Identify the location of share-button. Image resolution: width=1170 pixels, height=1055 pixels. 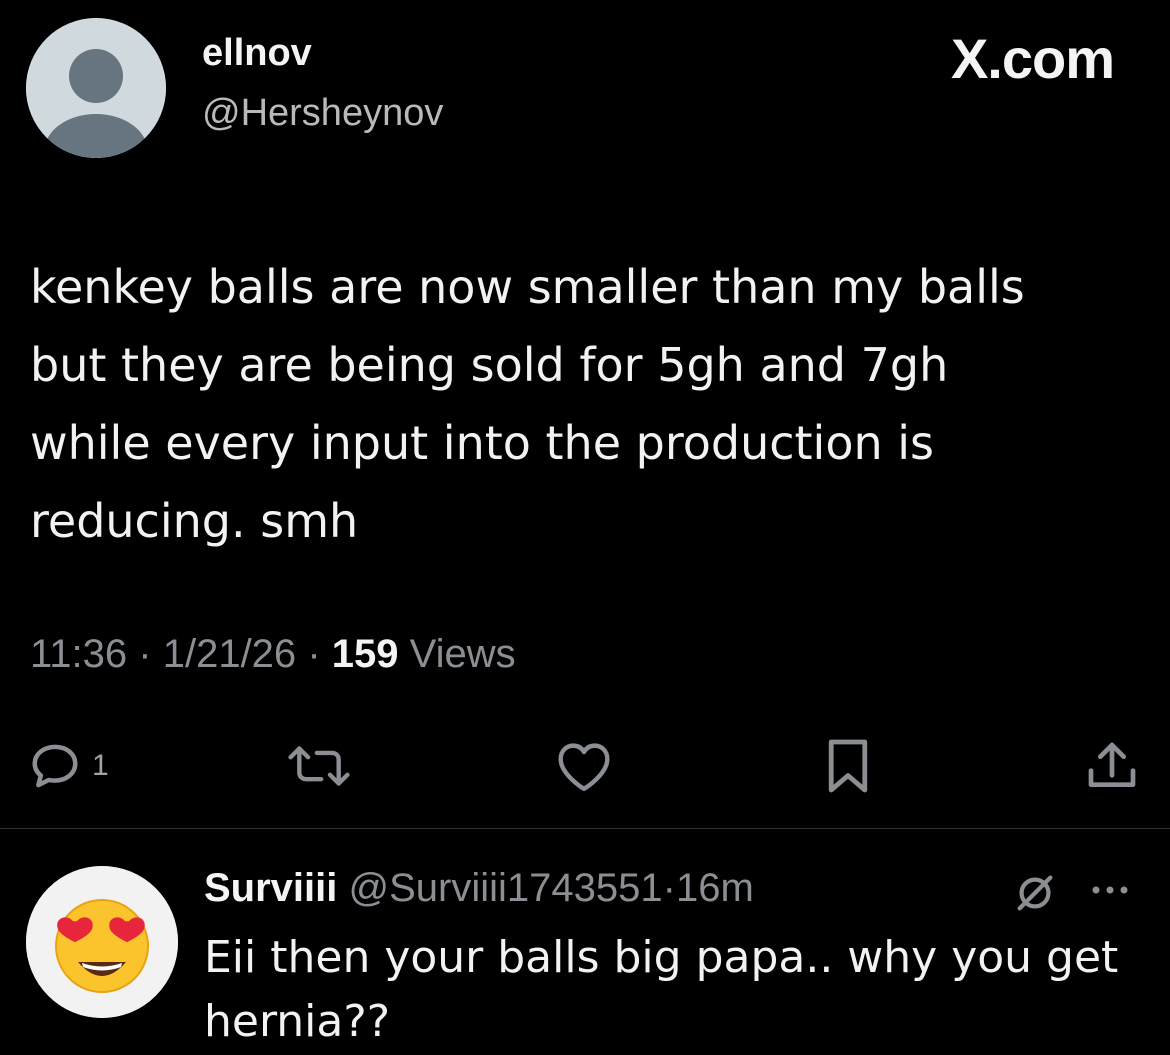
(1112, 766).